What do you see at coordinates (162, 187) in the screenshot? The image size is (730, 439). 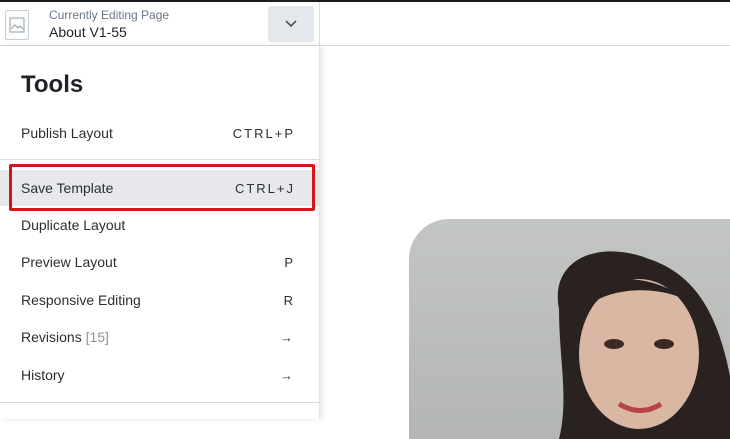 I see `highlight-annotation-box` at bounding box center [162, 187].